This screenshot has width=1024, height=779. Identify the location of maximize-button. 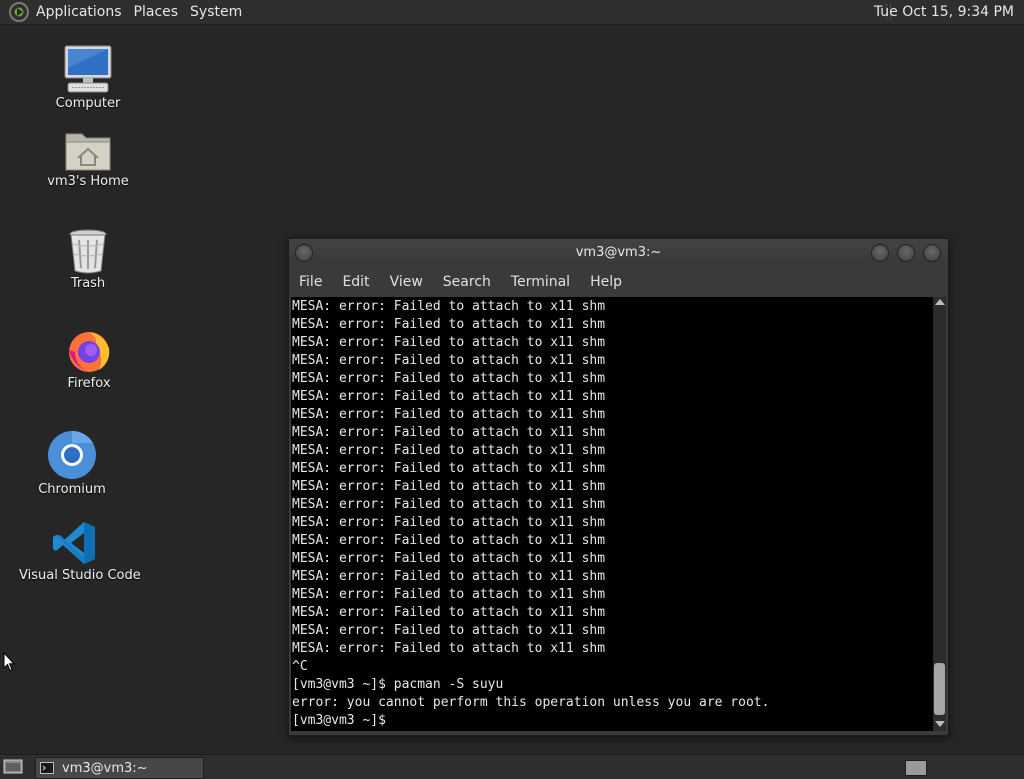
(906, 253).